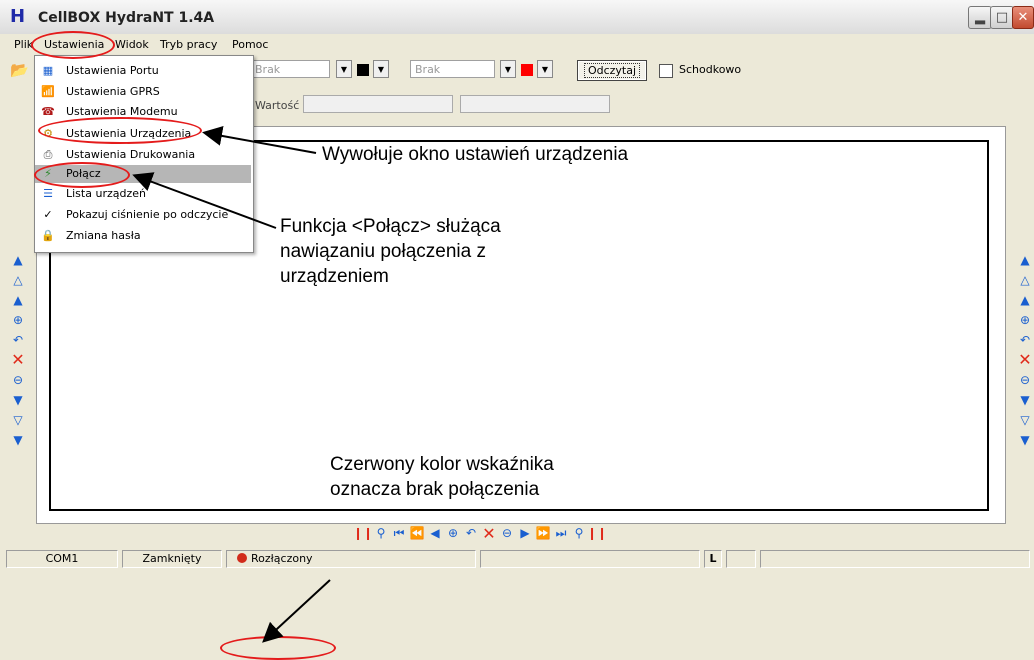  I want to click on stepped-label: Schodkowo, so click(710, 69).